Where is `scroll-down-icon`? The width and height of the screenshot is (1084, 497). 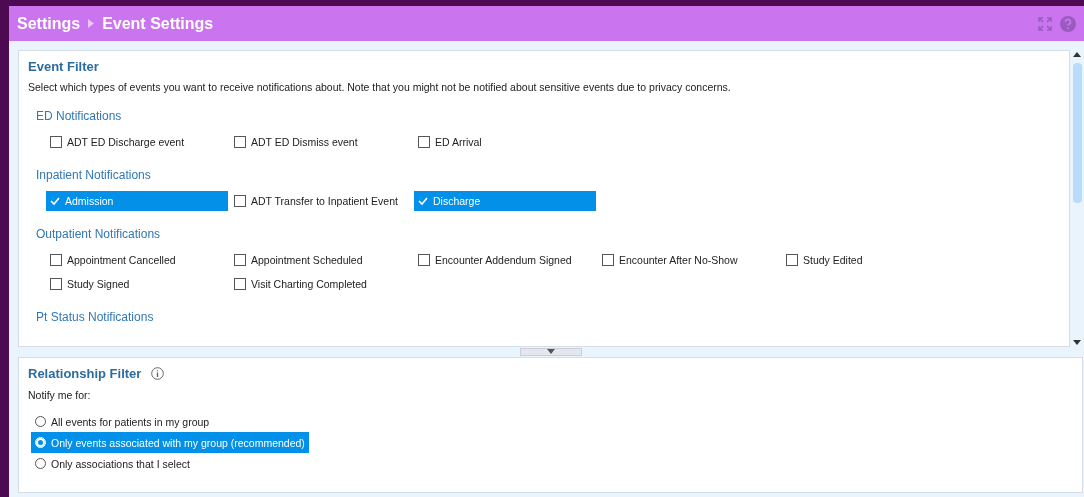 scroll-down-icon is located at coordinates (1077, 342).